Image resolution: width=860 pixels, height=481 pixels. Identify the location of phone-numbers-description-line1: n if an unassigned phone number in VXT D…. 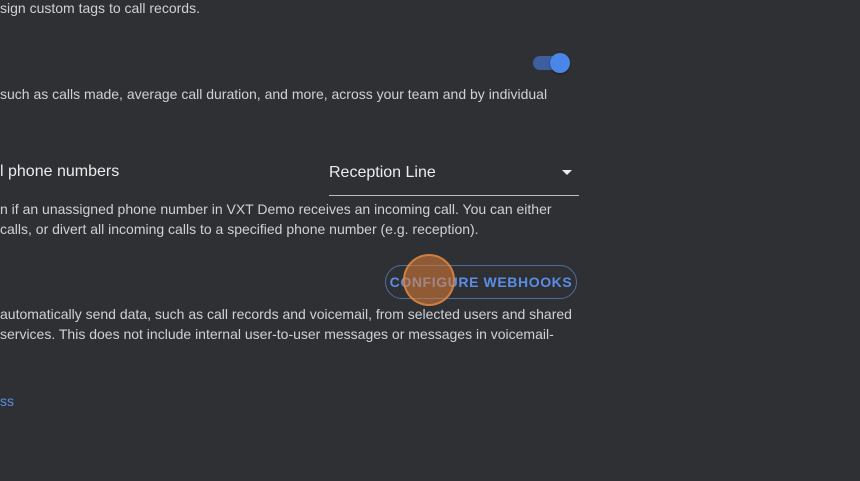
(276, 209).